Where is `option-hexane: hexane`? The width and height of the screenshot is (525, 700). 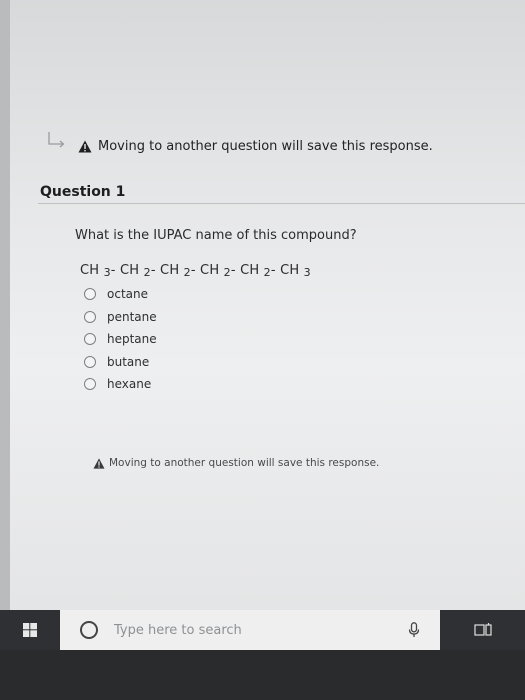
option-hexane: hexane is located at coordinates (120, 384).